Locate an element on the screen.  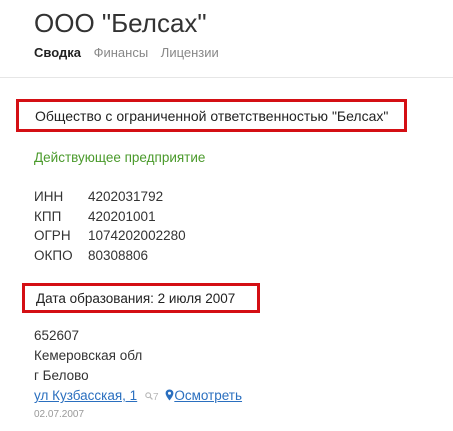
search-count: 7 is located at coordinates (155, 397).